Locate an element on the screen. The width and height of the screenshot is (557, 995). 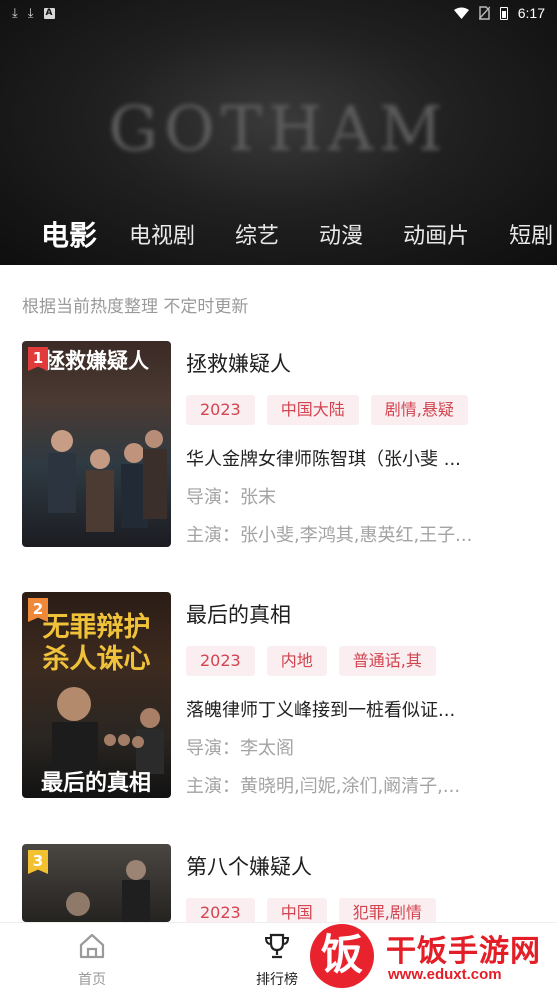
no-sim-icon is located at coordinates (484, 13).